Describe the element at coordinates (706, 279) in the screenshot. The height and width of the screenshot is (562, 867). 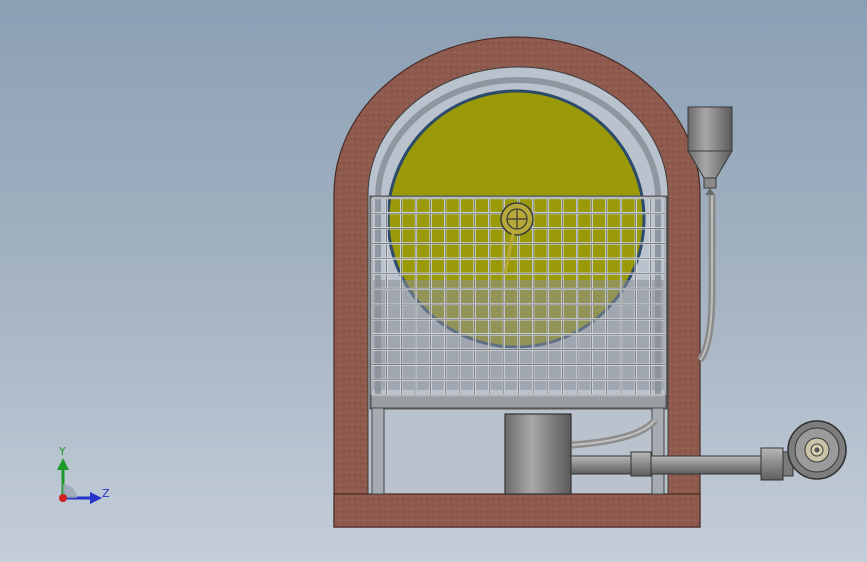
I see `feed-pipe` at that location.